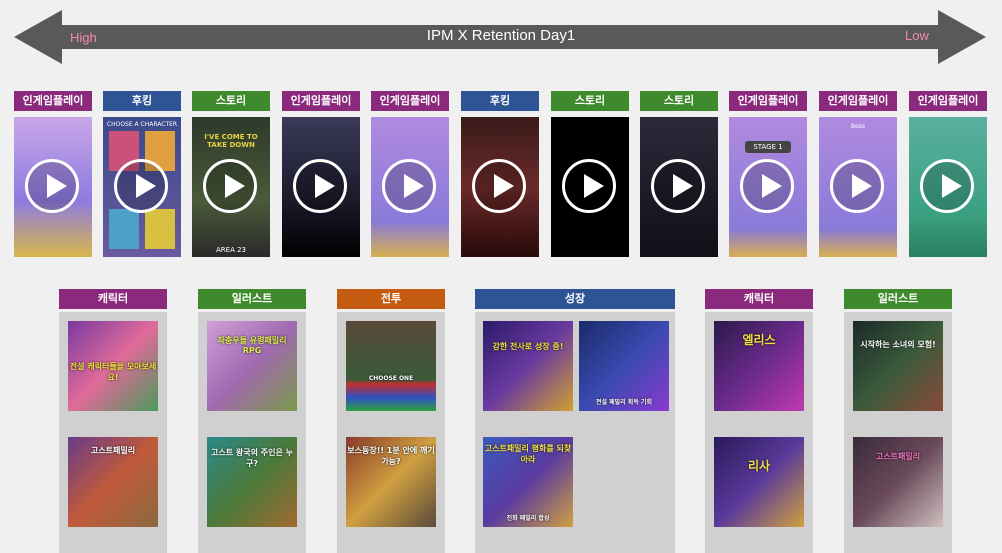 Image resolution: width=1002 pixels, height=553 pixels. Describe the element at coordinates (391, 299) in the screenshot. I see `group-label: 전투` at that location.